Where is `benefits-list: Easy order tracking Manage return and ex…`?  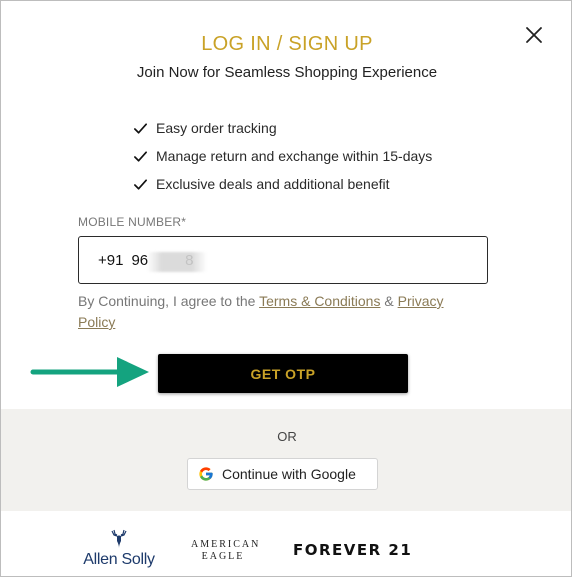 benefits-list: Easy order tracking Manage return and ex… is located at coordinates (282, 156).